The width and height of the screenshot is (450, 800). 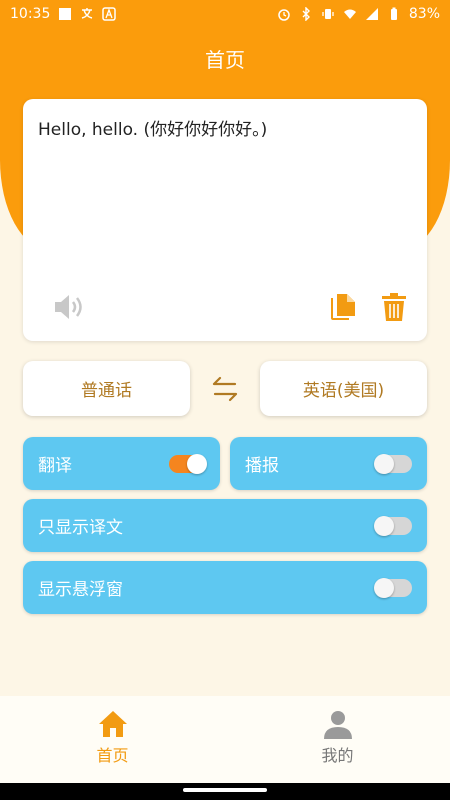 I want to click on translation-only-label: 只显示译文, so click(x=80, y=528).